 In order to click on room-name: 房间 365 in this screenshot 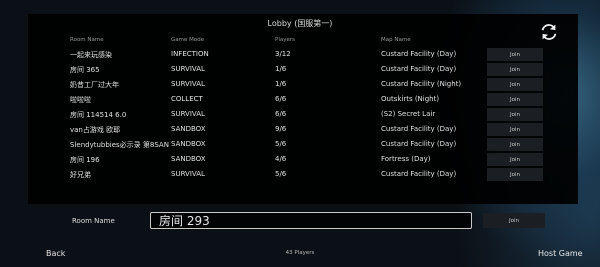, I will do `click(85, 70)`.